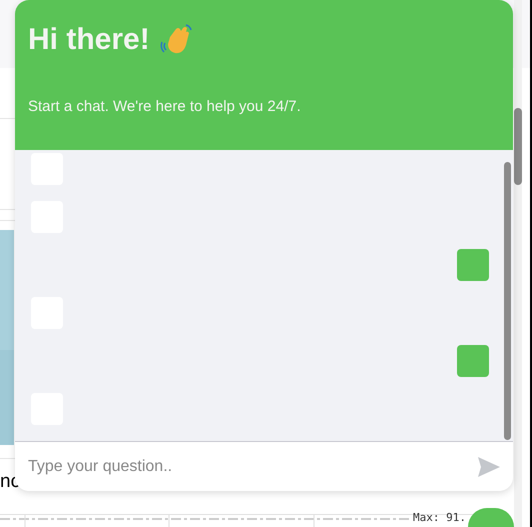  What do you see at coordinates (489, 466) in the screenshot?
I see `send-icon` at bounding box center [489, 466].